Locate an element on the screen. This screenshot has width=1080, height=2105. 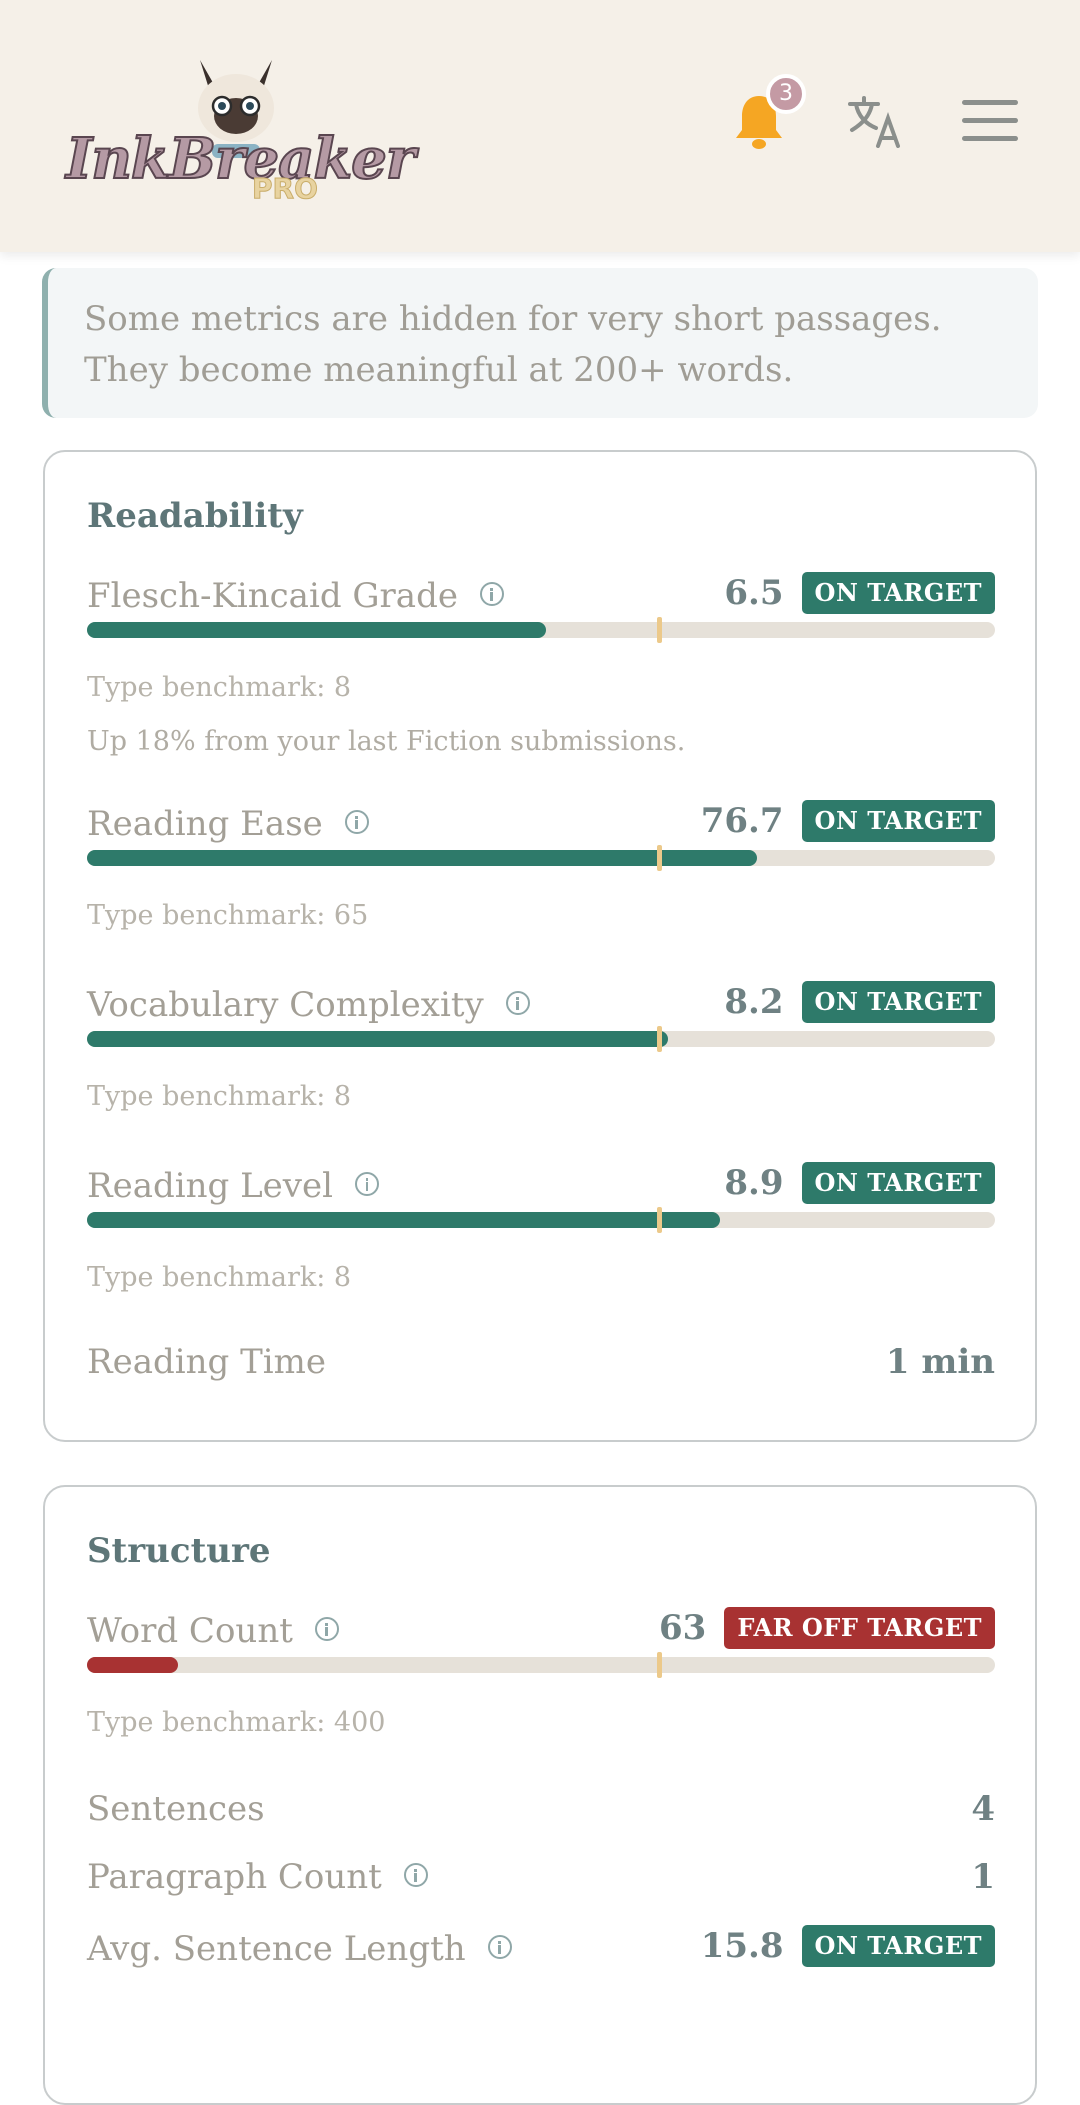
reading-time-value: 1 min is located at coordinates (940, 1362).